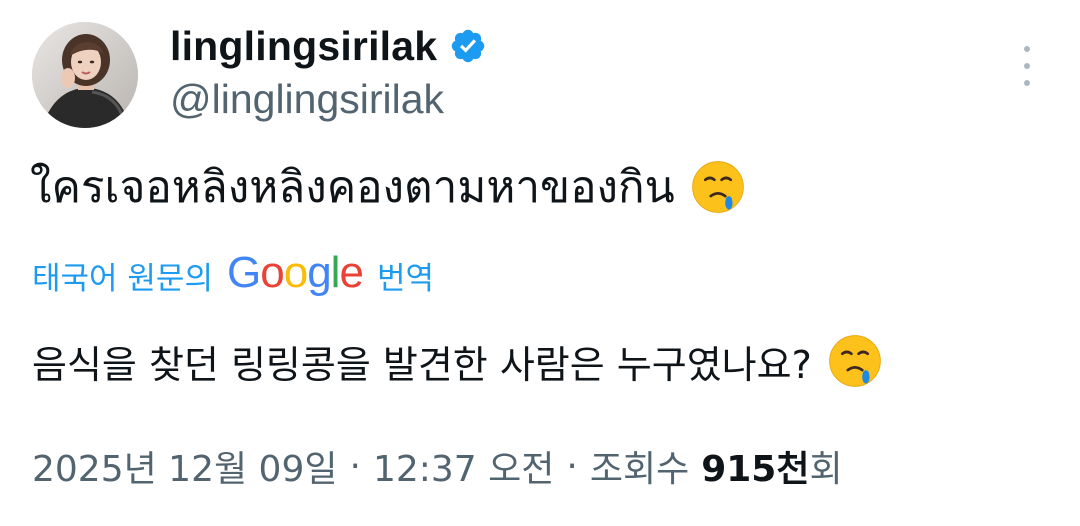  What do you see at coordinates (468, 46) in the screenshot?
I see `verified-badge-icon` at bounding box center [468, 46].